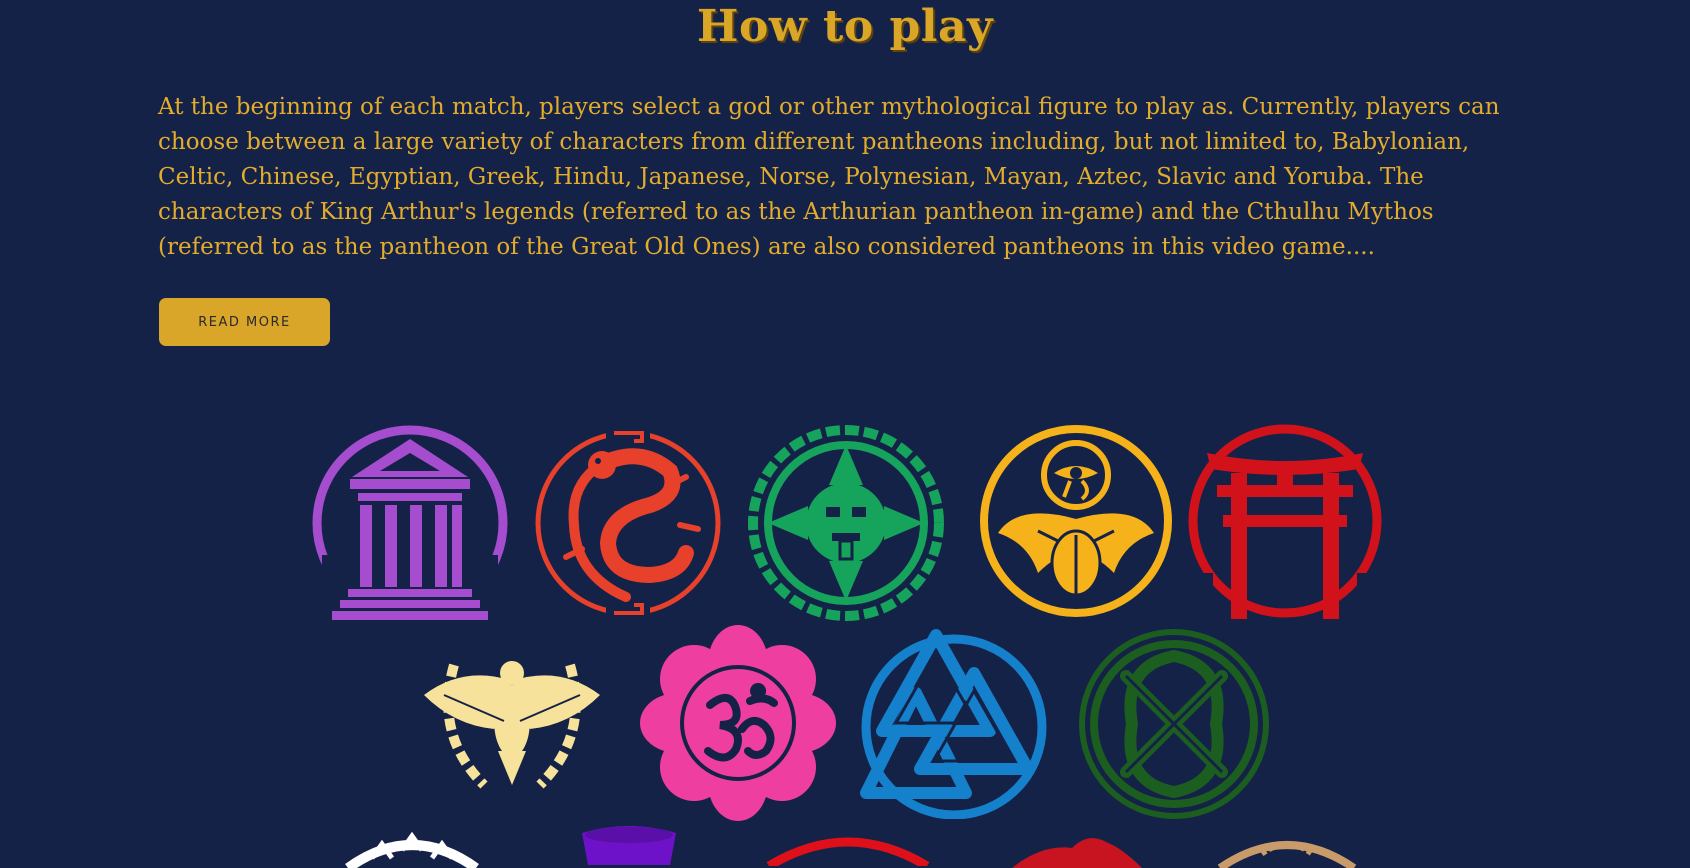 This screenshot has height=868, width=1690. I want to click on chinese-dragon-icon, so click(628, 523).